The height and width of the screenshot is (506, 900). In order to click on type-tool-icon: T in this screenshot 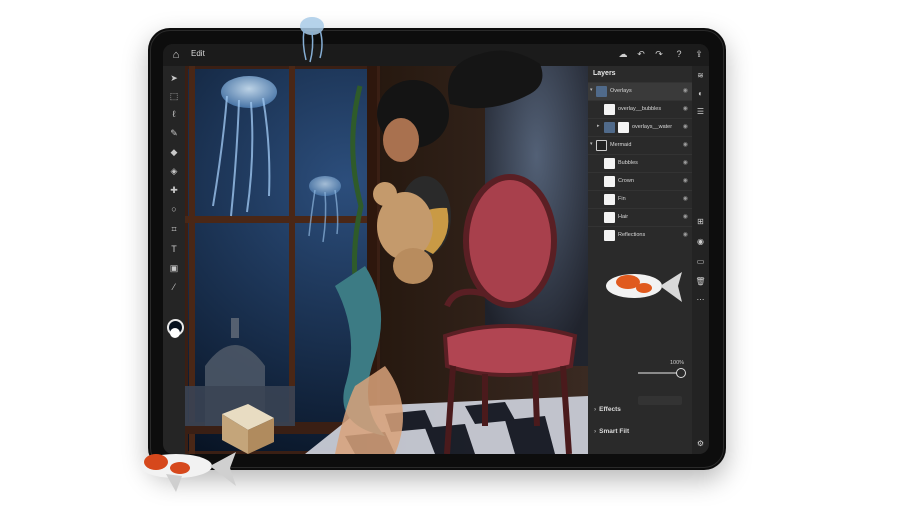, I will do `click(174, 249)`.